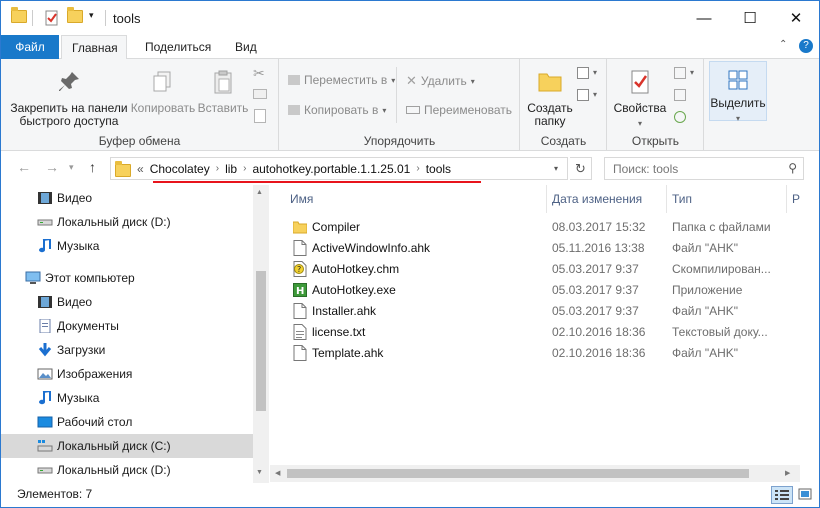 The width and height of the screenshot is (820, 508). What do you see at coordinates (259, 73) in the screenshot?
I see `cut-button: ✂` at bounding box center [259, 73].